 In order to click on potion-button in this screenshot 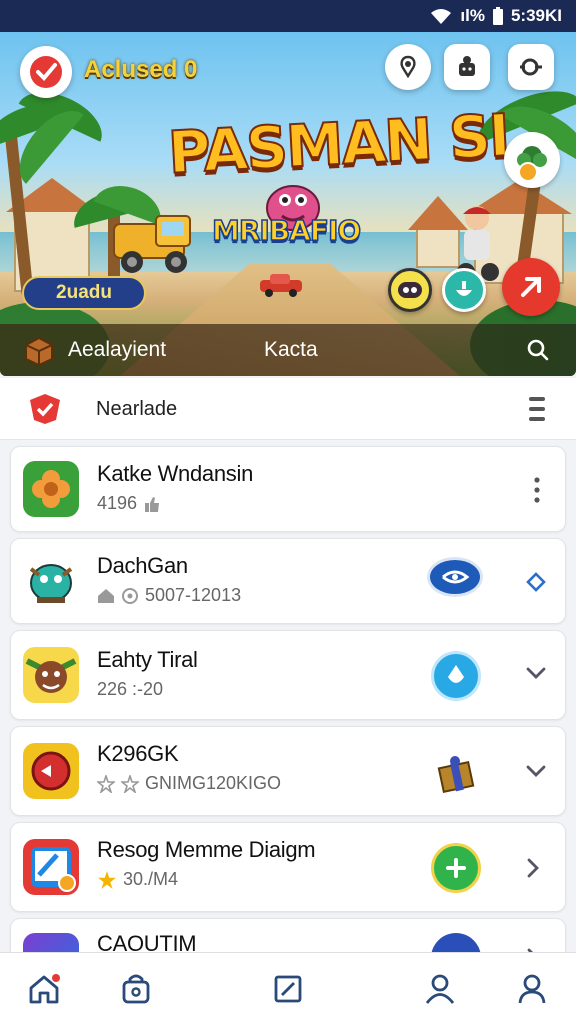, I will do `click(464, 290)`.